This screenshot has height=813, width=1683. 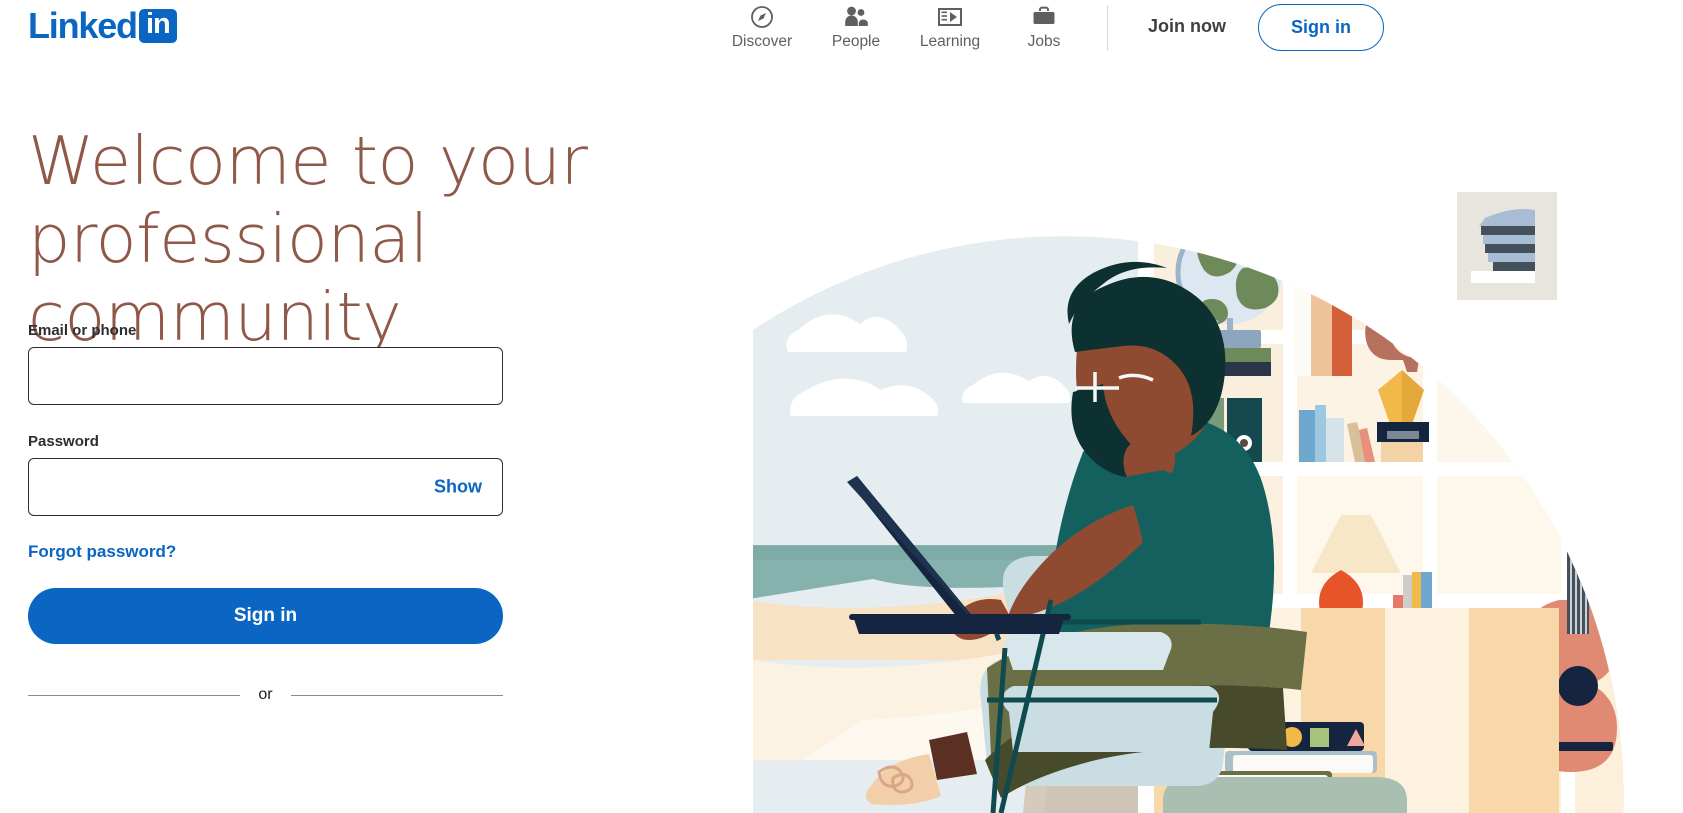 What do you see at coordinates (458, 487) in the screenshot?
I see `show-password-button: Show` at bounding box center [458, 487].